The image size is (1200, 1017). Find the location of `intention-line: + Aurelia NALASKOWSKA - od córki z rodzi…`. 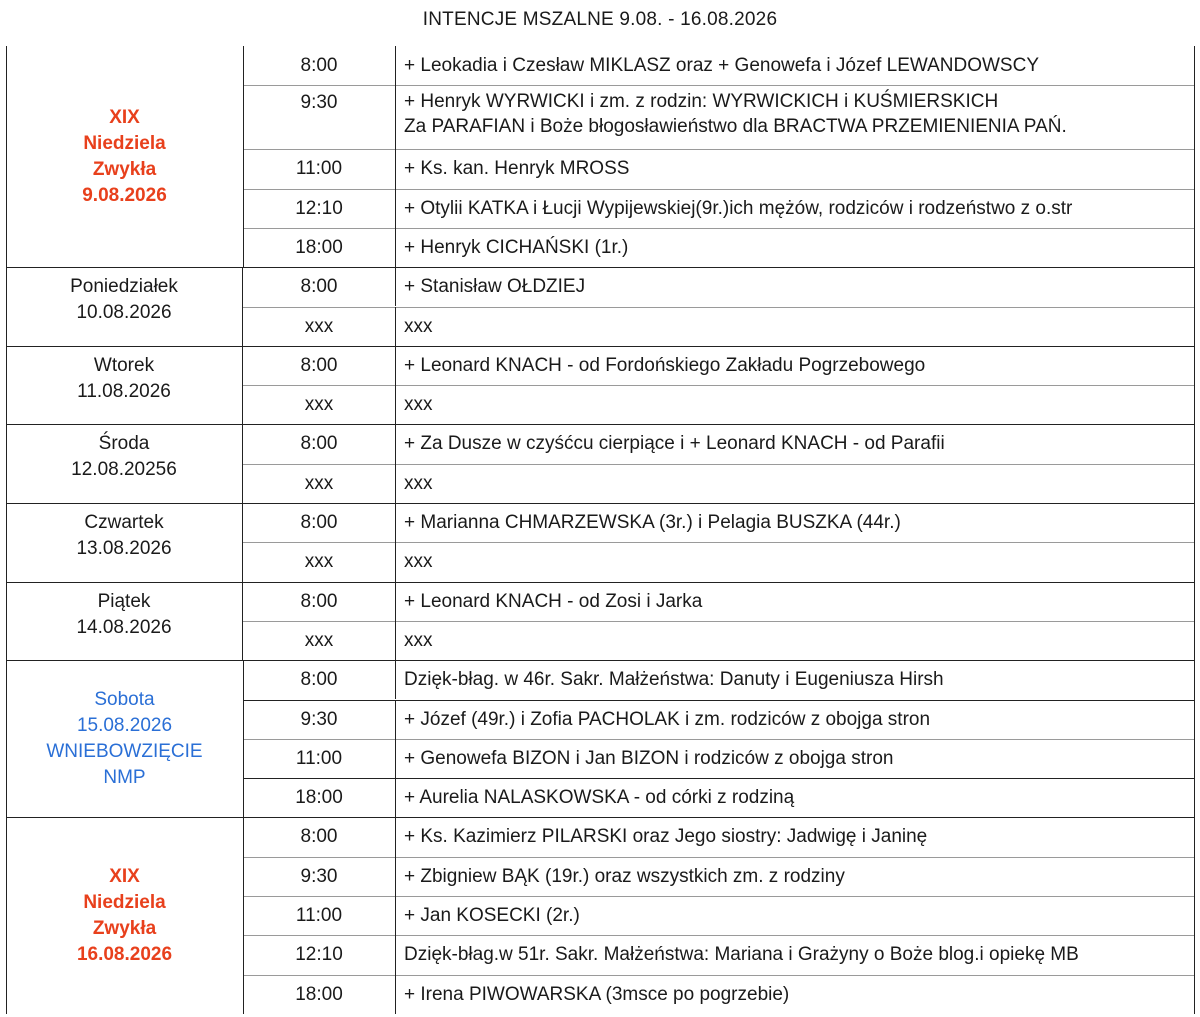

intention-line: + Aurelia NALASKOWSKA - od córki z rodzi… is located at coordinates (599, 798).